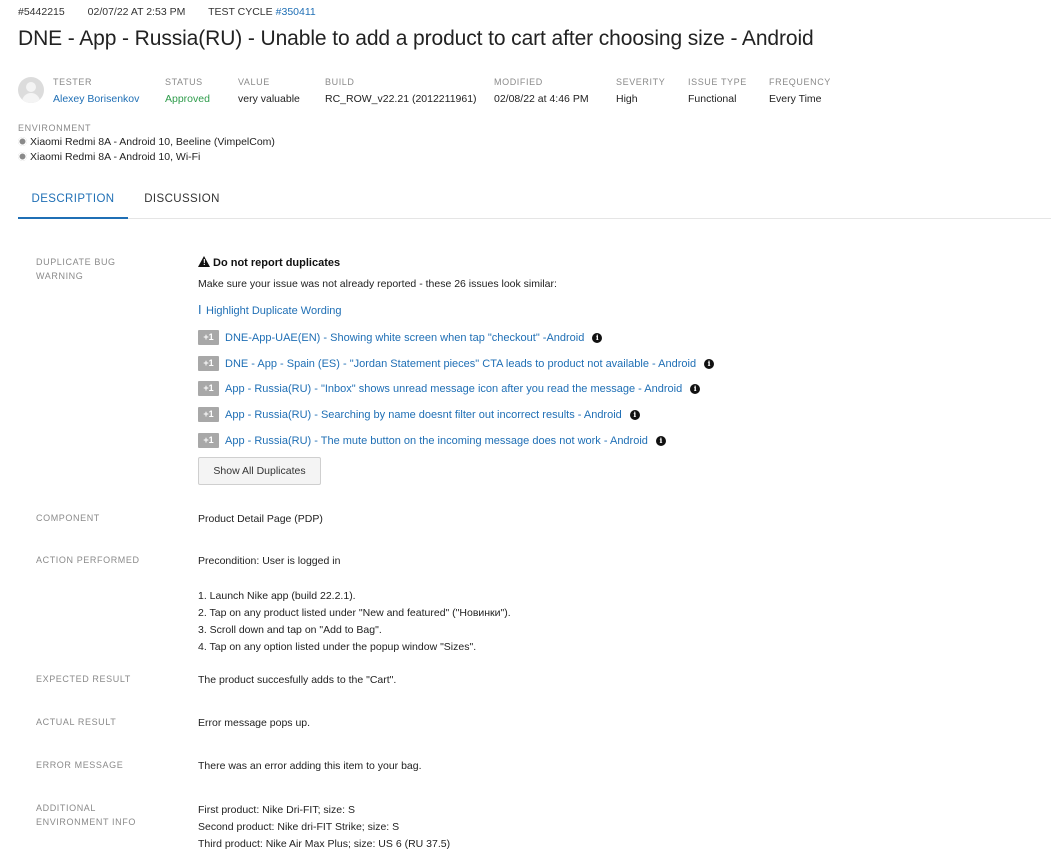  Describe the element at coordinates (259, 471) in the screenshot. I see `show-all-duplicates-button: Show All Duplicates` at that location.